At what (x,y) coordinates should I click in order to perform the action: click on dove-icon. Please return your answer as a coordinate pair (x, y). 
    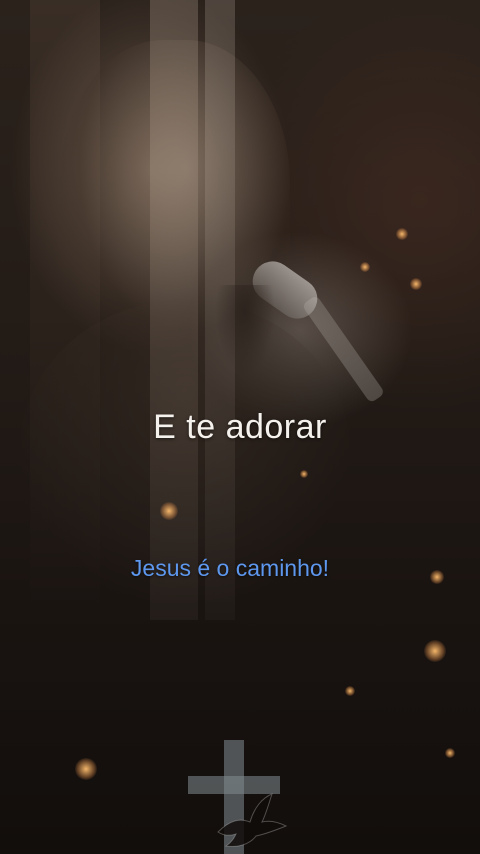
    Looking at the image, I should click on (252, 820).